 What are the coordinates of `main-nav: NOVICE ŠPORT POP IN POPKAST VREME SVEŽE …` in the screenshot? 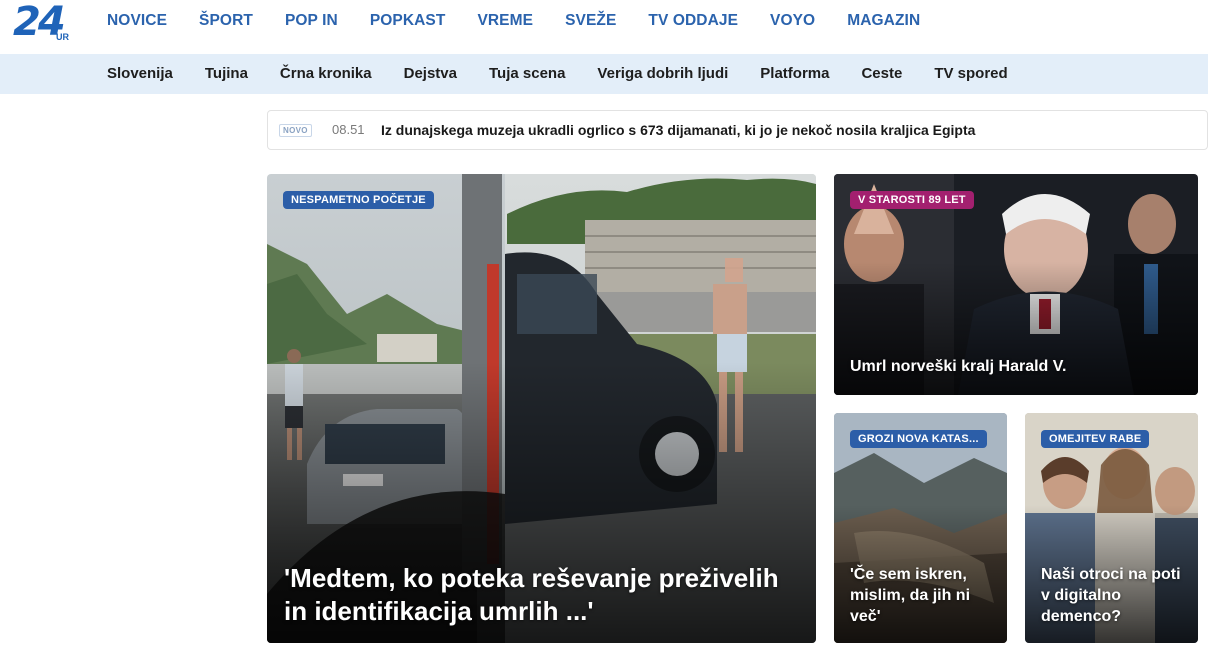 It's located at (529, 21).